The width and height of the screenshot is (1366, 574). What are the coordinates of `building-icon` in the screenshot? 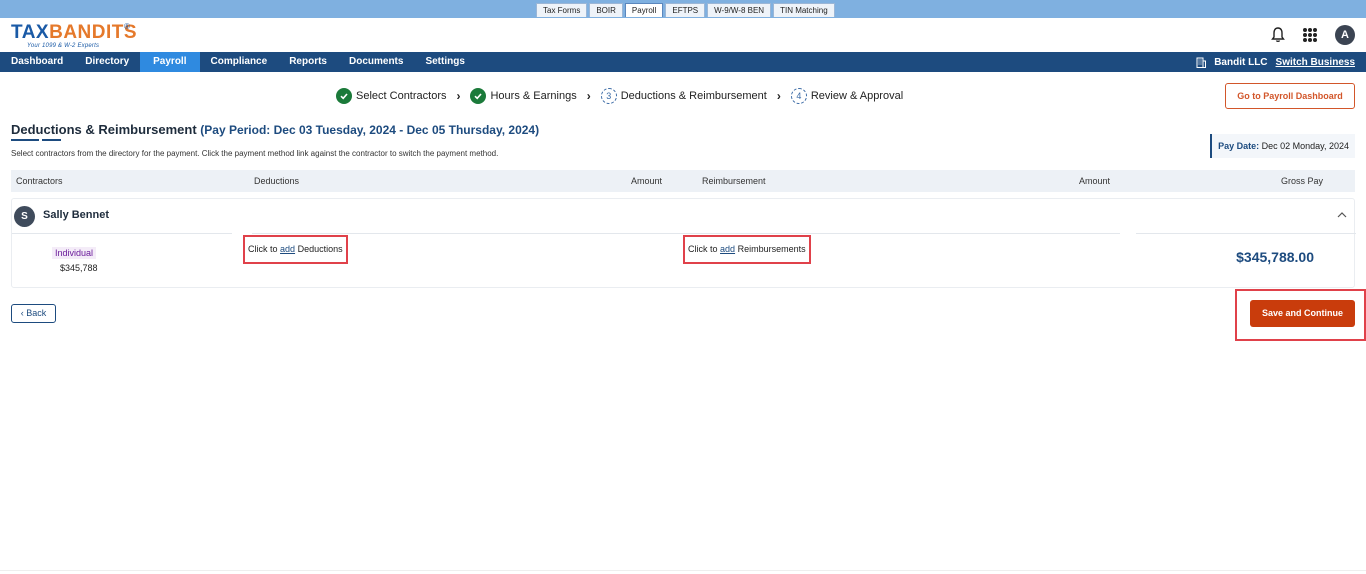 It's located at (1201, 62).